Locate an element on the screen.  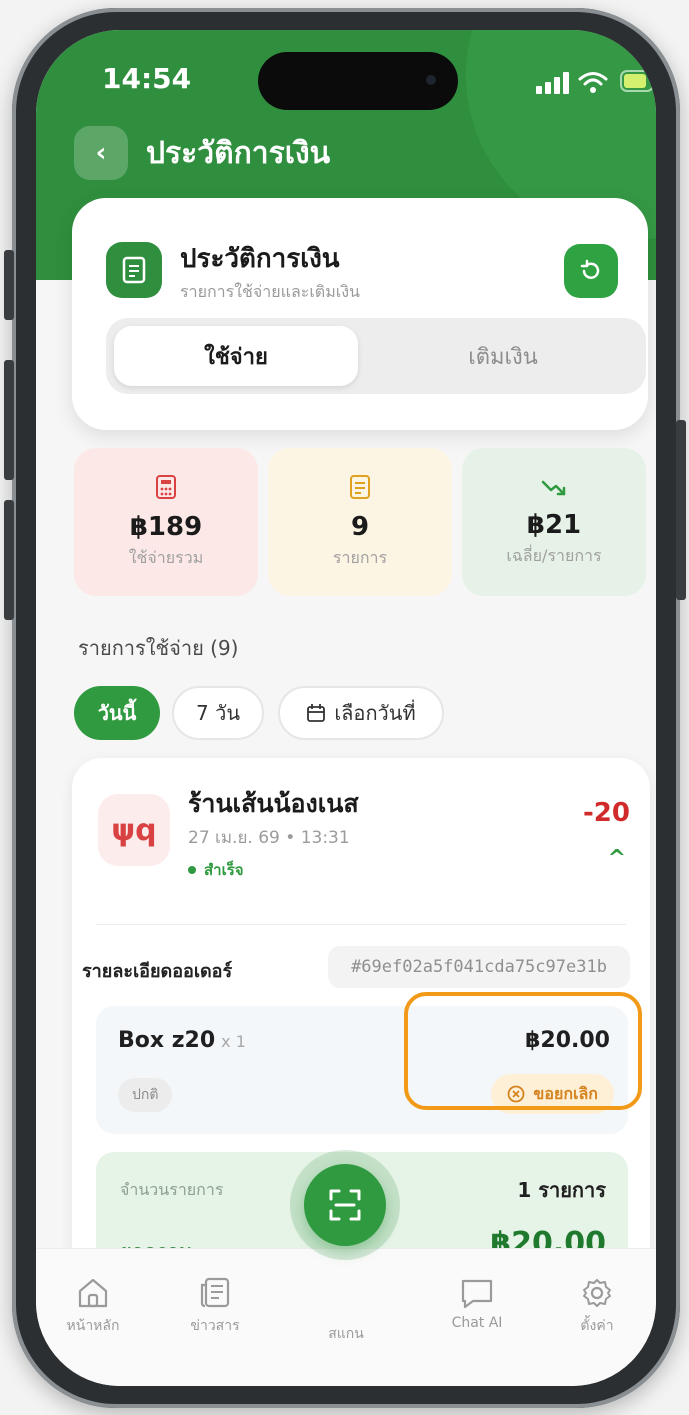
item-count-value: 1 รายการ is located at coordinates (561, 1190).